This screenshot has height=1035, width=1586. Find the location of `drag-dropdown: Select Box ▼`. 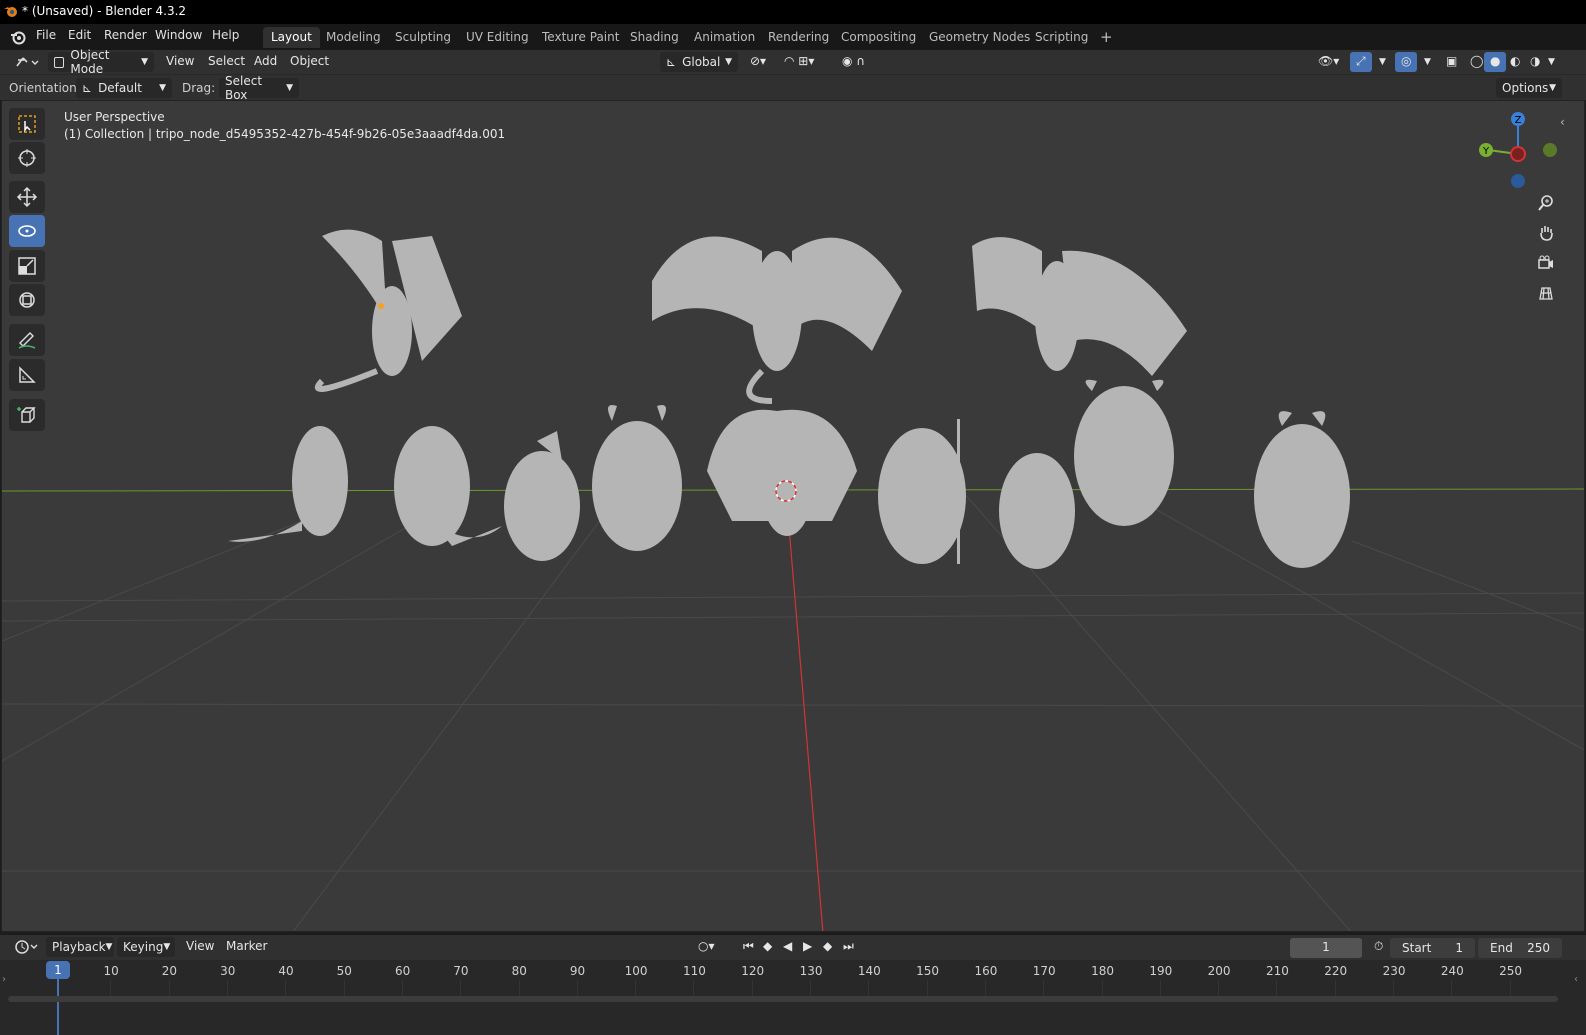

drag-dropdown: Select Box ▼ is located at coordinates (259, 88).